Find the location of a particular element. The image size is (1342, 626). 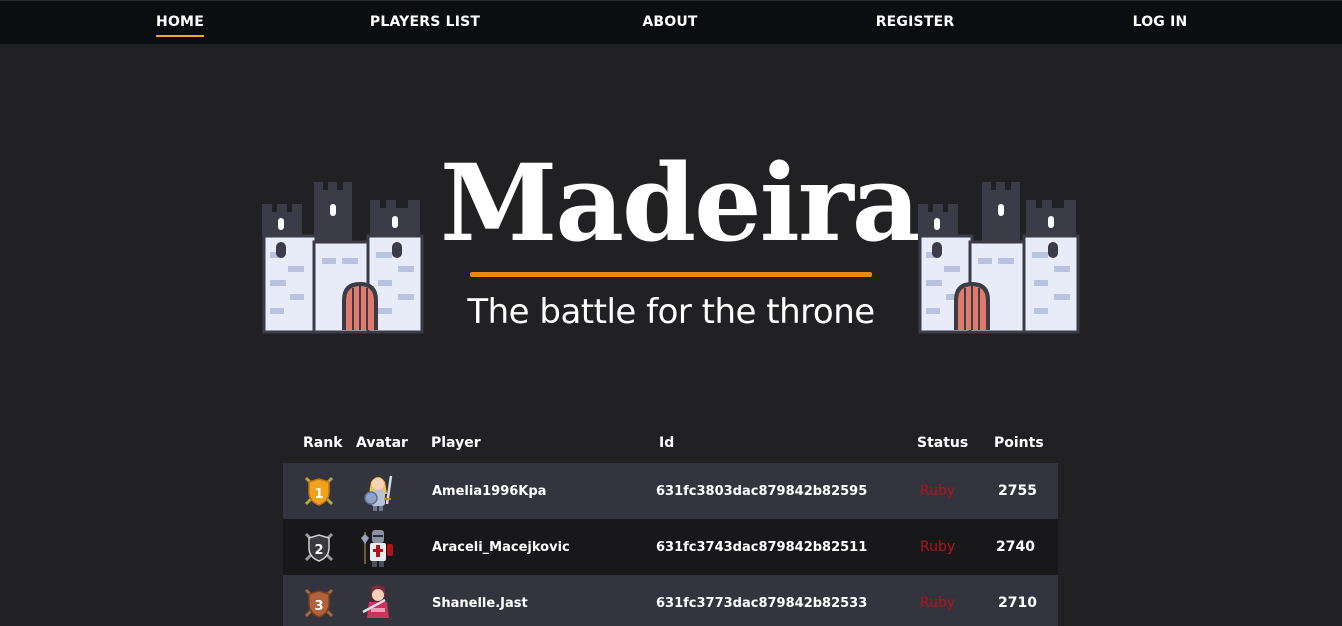

nav-login-label: LOG IN is located at coordinates (1160, 22).